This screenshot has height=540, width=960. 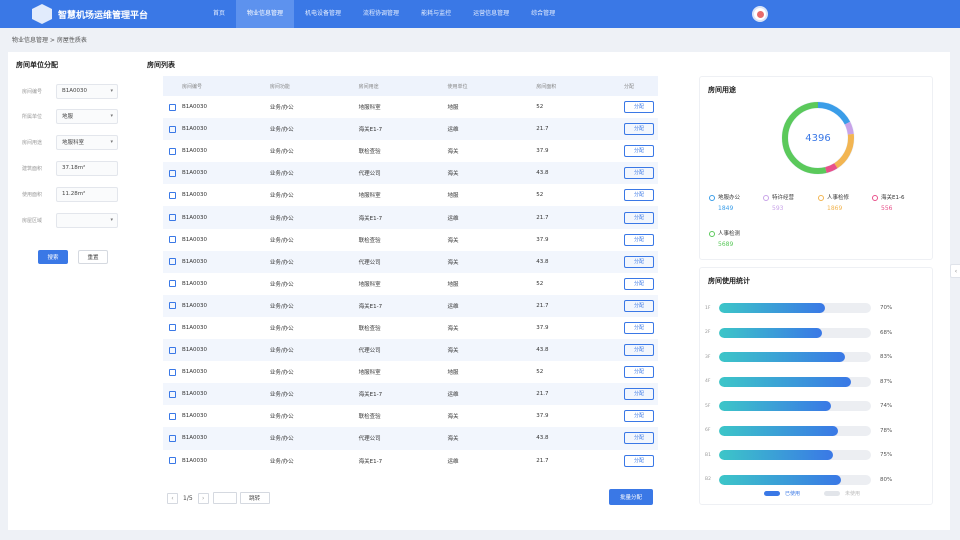 What do you see at coordinates (53, 257) in the screenshot?
I see `search-button: 搜索` at bounding box center [53, 257].